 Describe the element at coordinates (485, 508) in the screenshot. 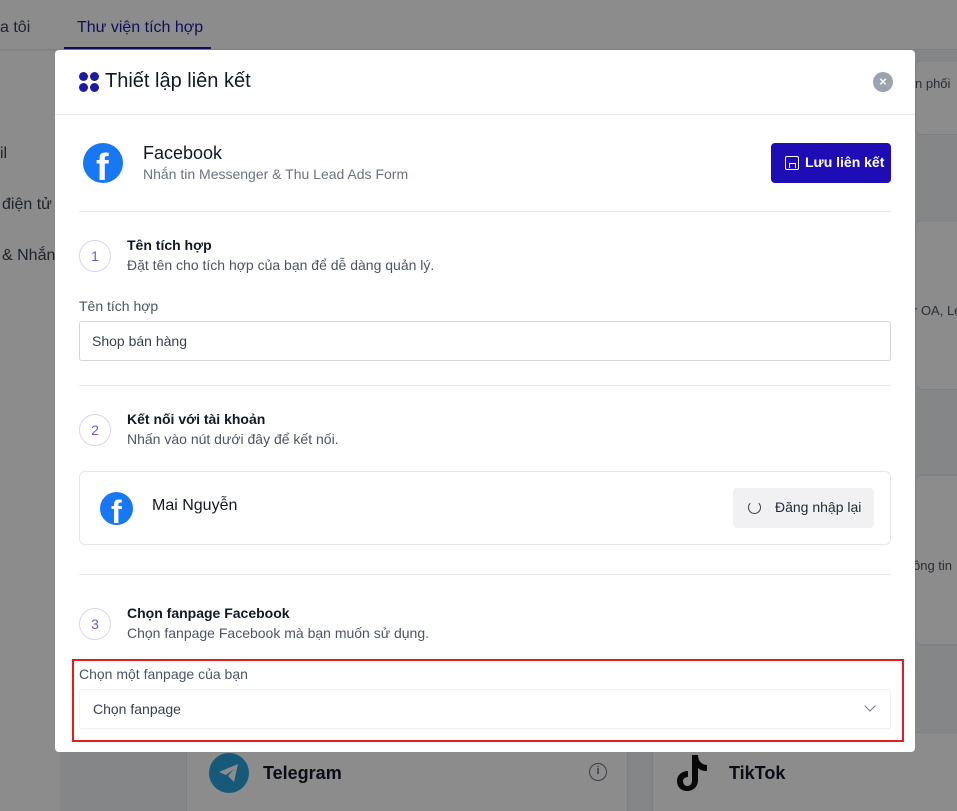

I see `connected-account-card: f Mai Nguyễn Đăng nhập lại` at that location.